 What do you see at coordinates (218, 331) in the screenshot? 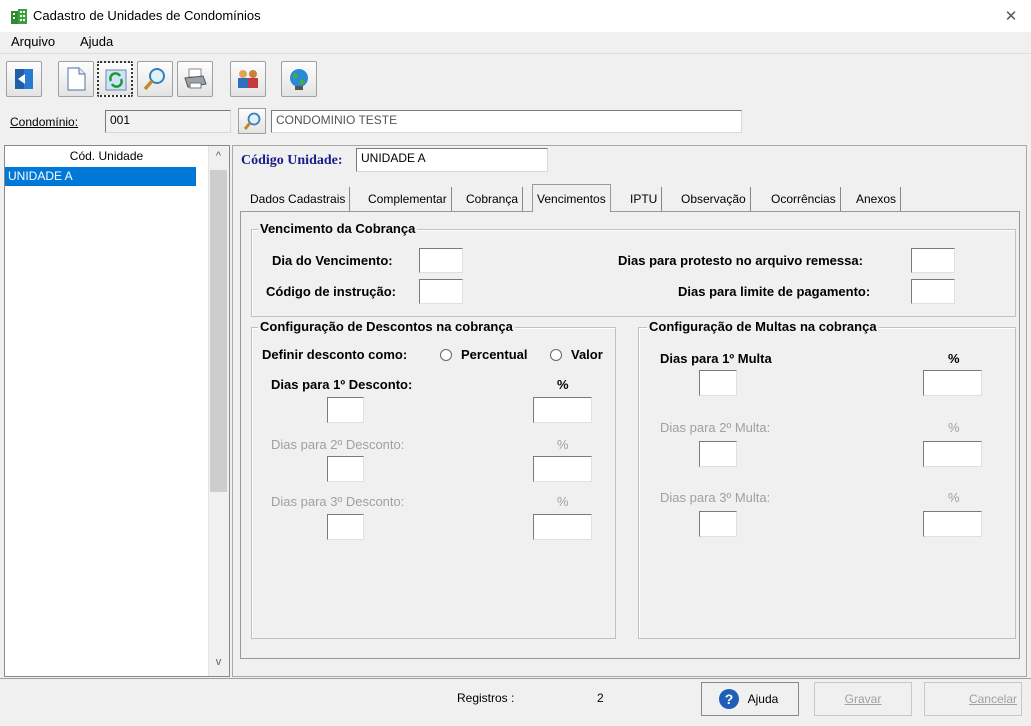
I see `scroll-thumb` at bounding box center [218, 331].